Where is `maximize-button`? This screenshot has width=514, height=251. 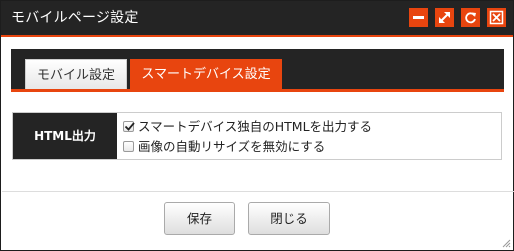 maximize-button is located at coordinates (444, 17).